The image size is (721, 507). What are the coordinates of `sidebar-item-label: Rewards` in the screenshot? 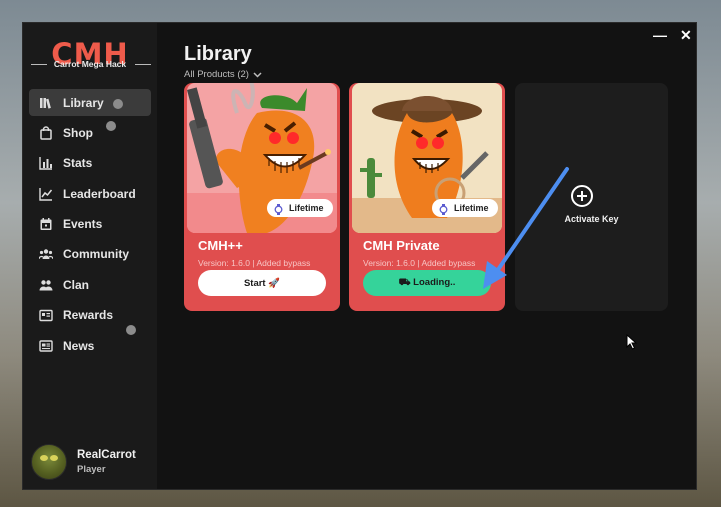 It's located at (88, 315).